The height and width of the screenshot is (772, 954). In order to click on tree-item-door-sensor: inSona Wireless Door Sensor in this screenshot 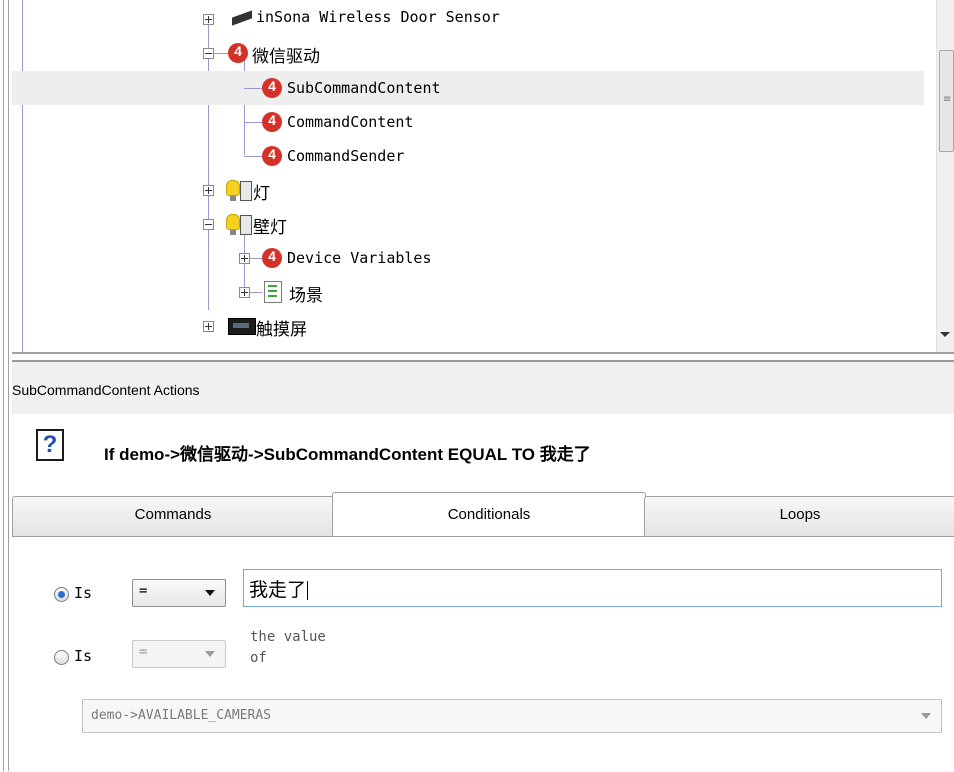, I will do `click(468, 19)`.